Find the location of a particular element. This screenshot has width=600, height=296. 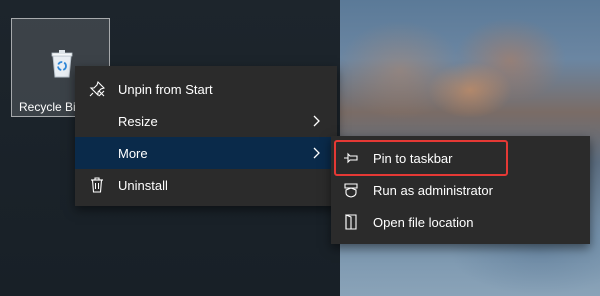

menu-item-resize: Resize is located at coordinates (206, 121).